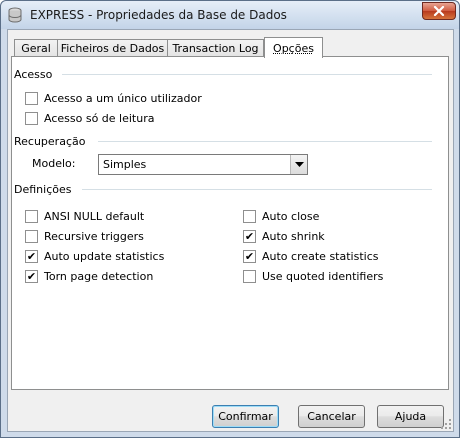 The height and width of the screenshot is (438, 460). What do you see at coordinates (410, 416) in the screenshot?
I see `help-button: Ajuda` at bounding box center [410, 416].